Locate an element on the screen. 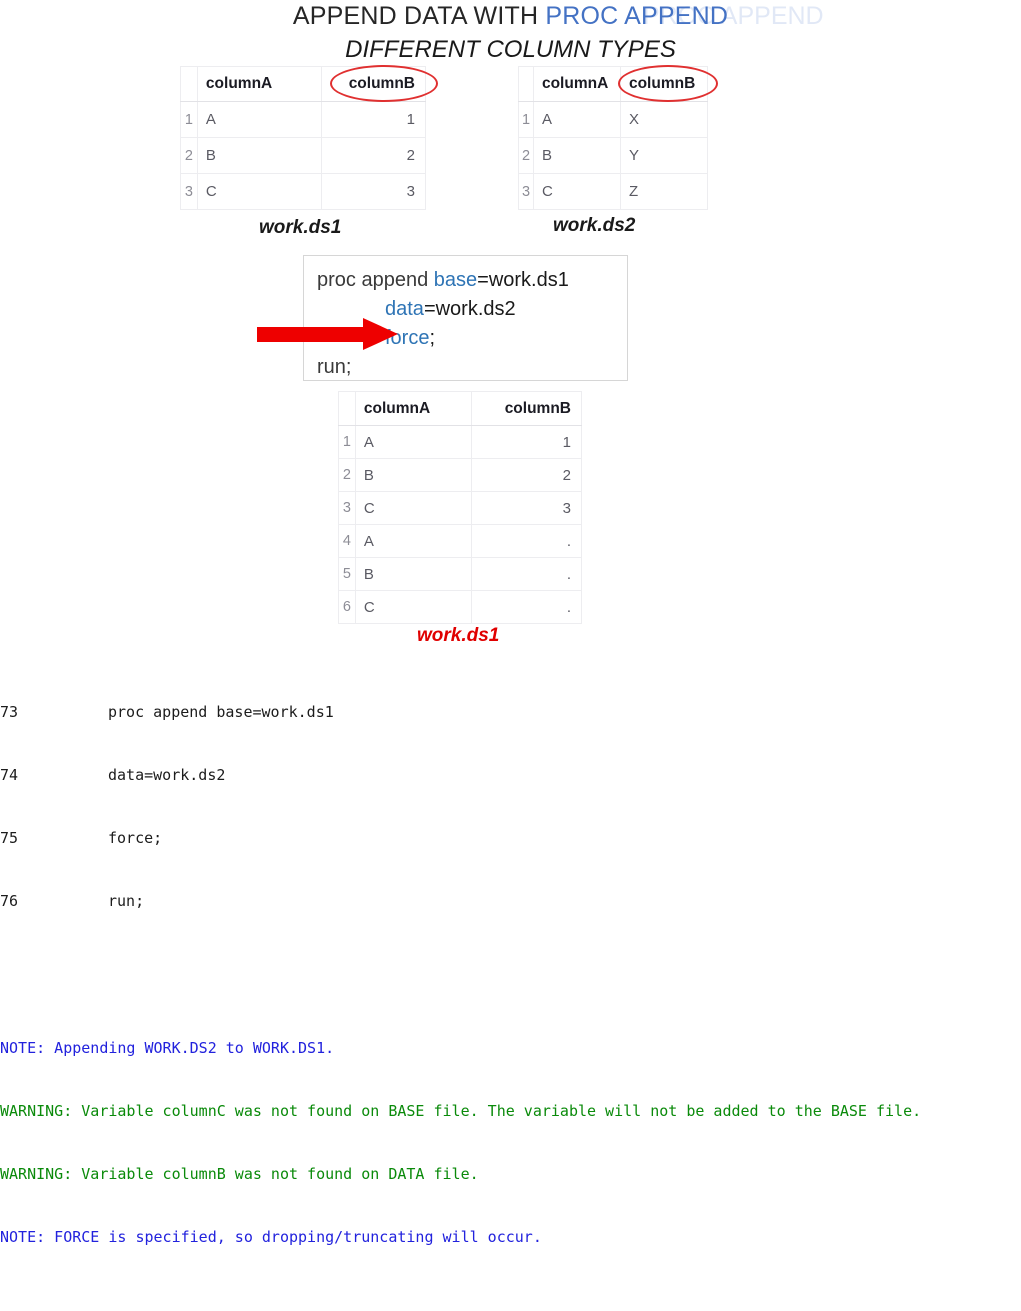  log-line-number: 73 is located at coordinates (9, 712).